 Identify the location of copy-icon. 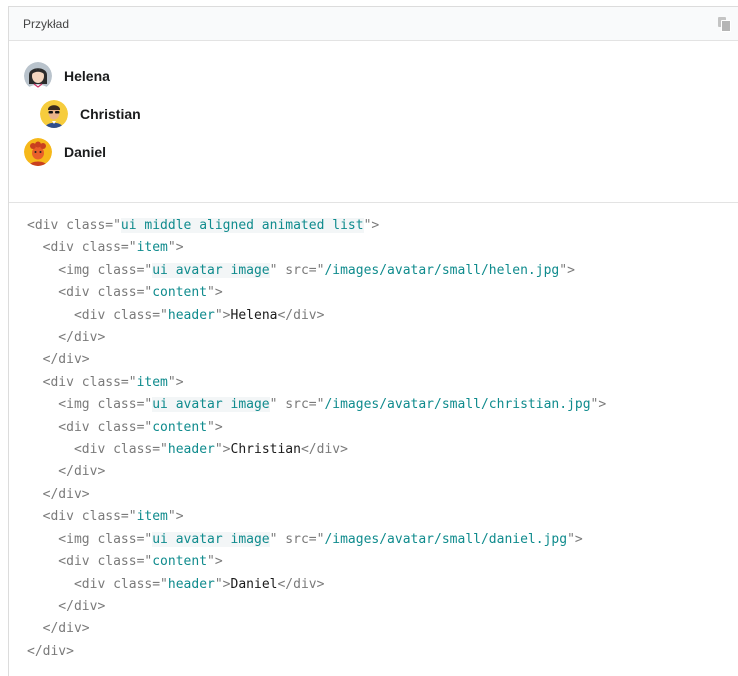
(724, 24).